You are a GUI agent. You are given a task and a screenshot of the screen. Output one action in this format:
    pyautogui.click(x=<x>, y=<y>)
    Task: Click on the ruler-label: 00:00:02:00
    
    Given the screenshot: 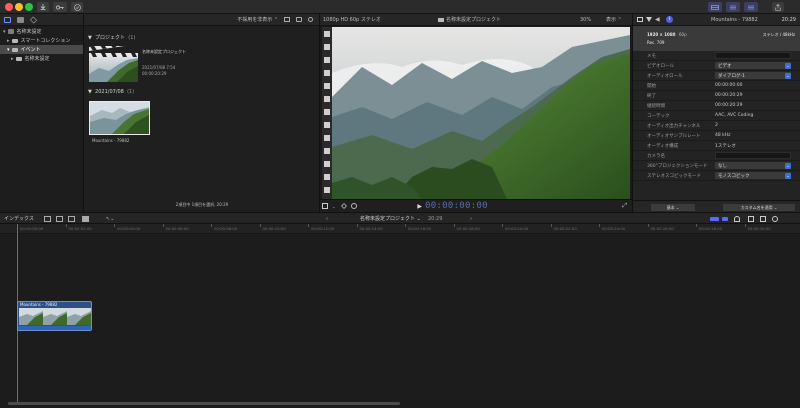 What is the action you would take?
    pyautogui.click(x=80, y=228)
    